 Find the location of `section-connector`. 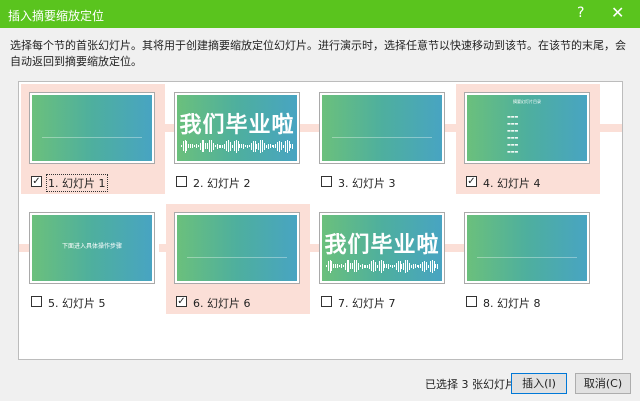

section-connector is located at coordinates (613, 128).